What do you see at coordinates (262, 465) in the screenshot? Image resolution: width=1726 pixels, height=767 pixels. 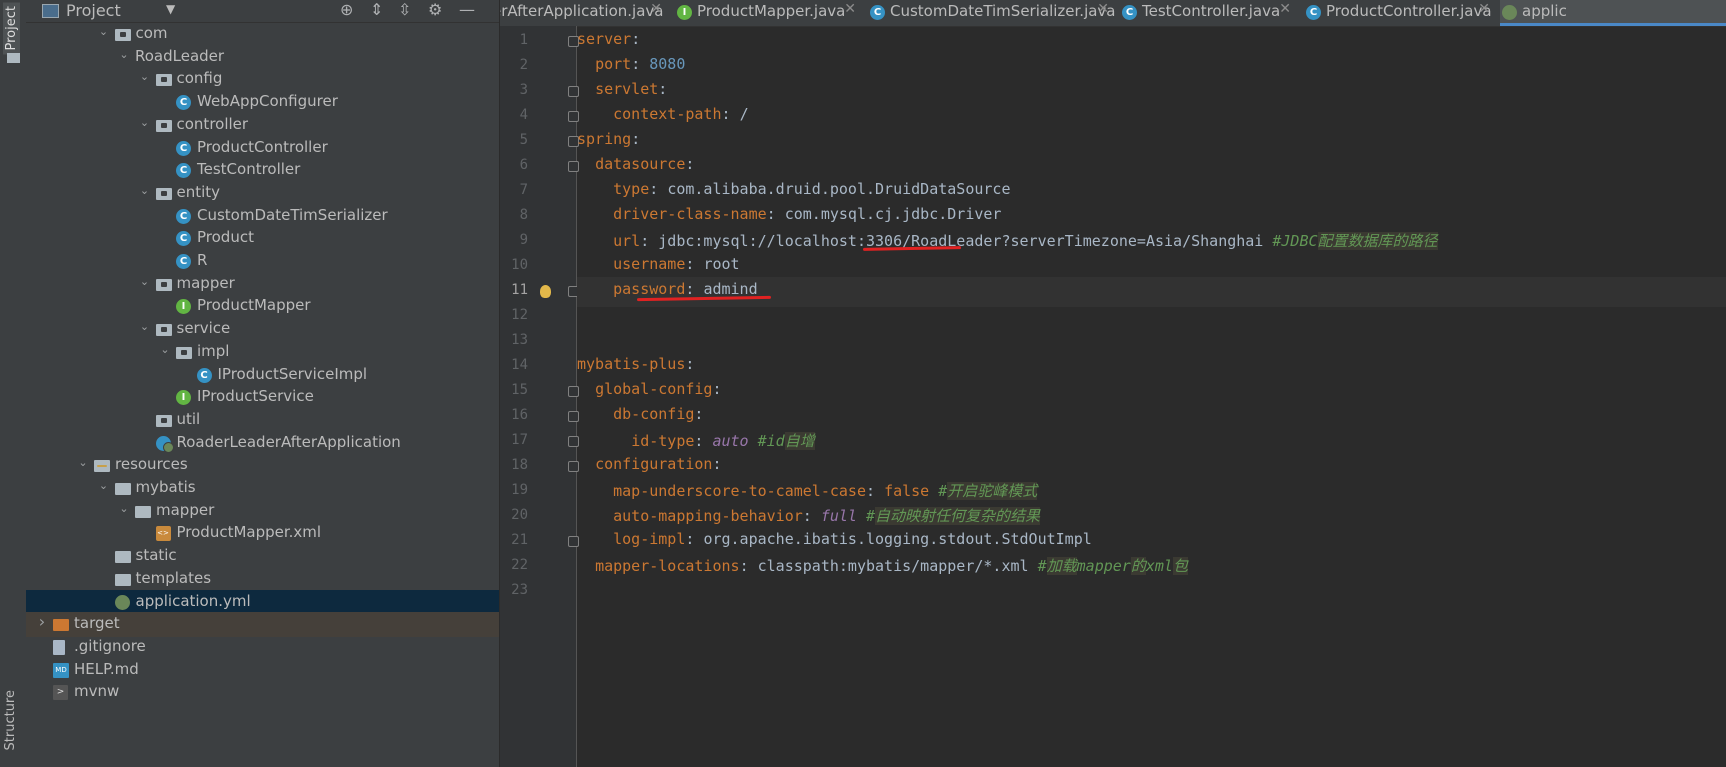 I see `tree-item: ⌄ resources` at bounding box center [262, 465].